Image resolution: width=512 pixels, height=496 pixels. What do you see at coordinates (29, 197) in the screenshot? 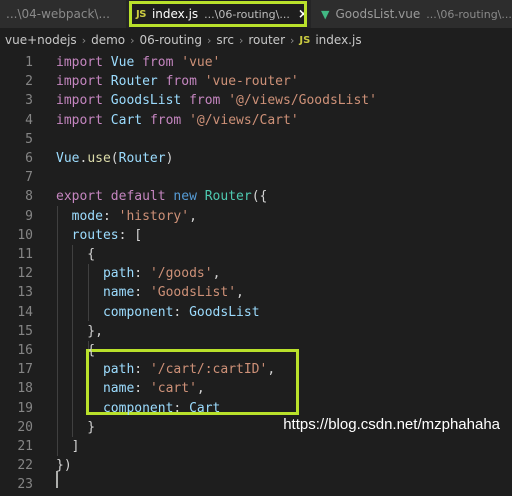
I see `line-number: 8` at bounding box center [29, 197].